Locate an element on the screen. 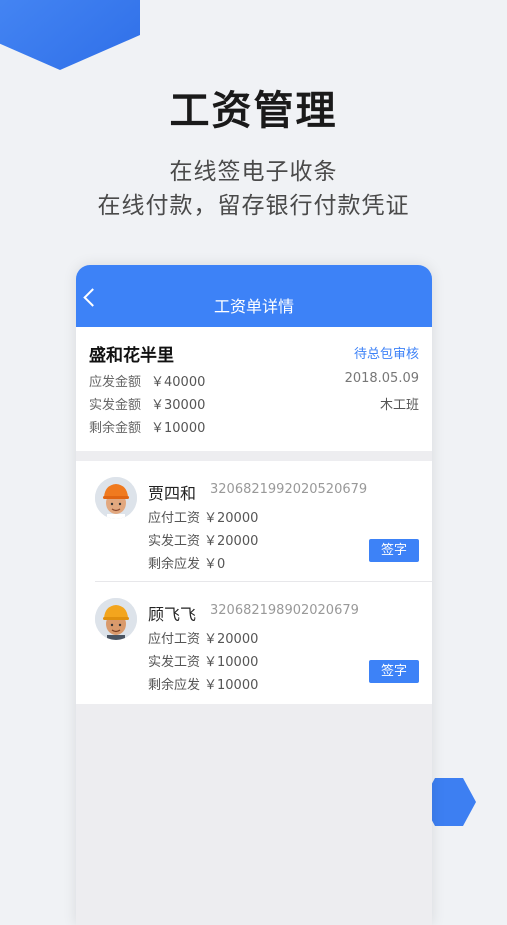  project-name: 盛和花半里 is located at coordinates (131, 356).